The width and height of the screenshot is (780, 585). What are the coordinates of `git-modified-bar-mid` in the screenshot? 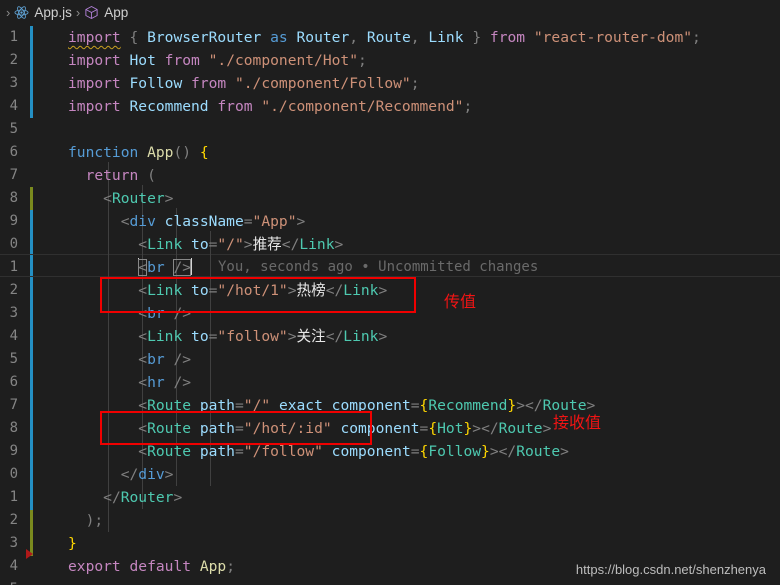 It's located at (31, 360).